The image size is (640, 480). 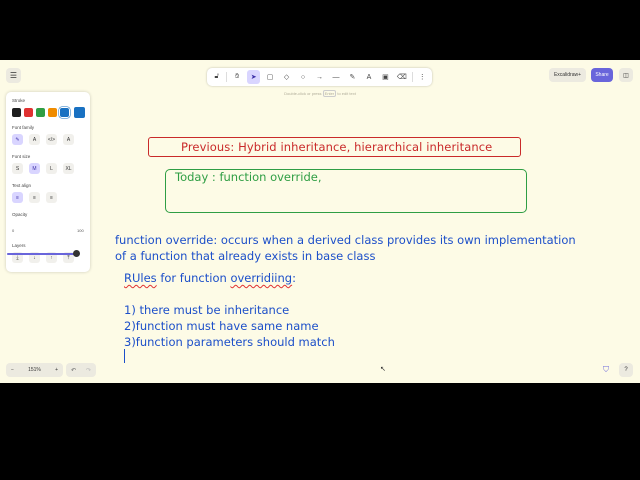 What do you see at coordinates (335, 77) in the screenshot?
I see `line-icon: —` at bounding box center [335, 77].